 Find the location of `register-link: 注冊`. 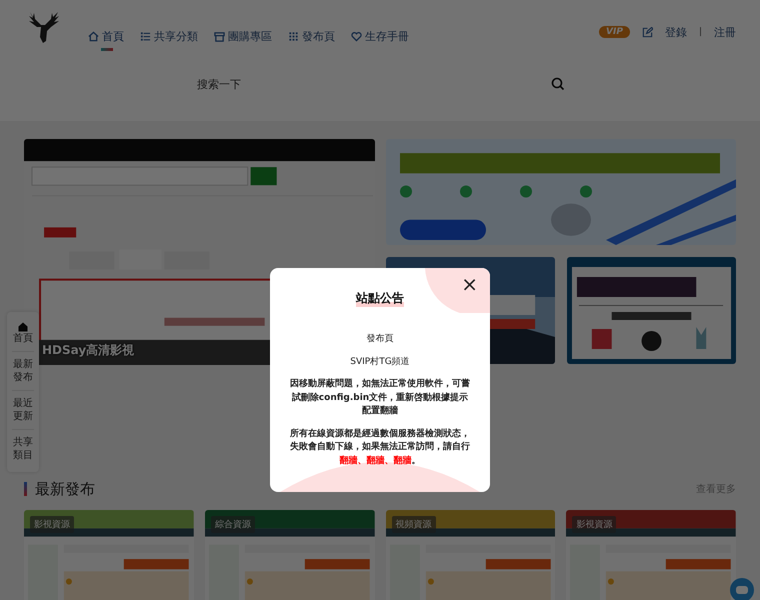

register-link: 注冊 is located at coordinates (725, 32).